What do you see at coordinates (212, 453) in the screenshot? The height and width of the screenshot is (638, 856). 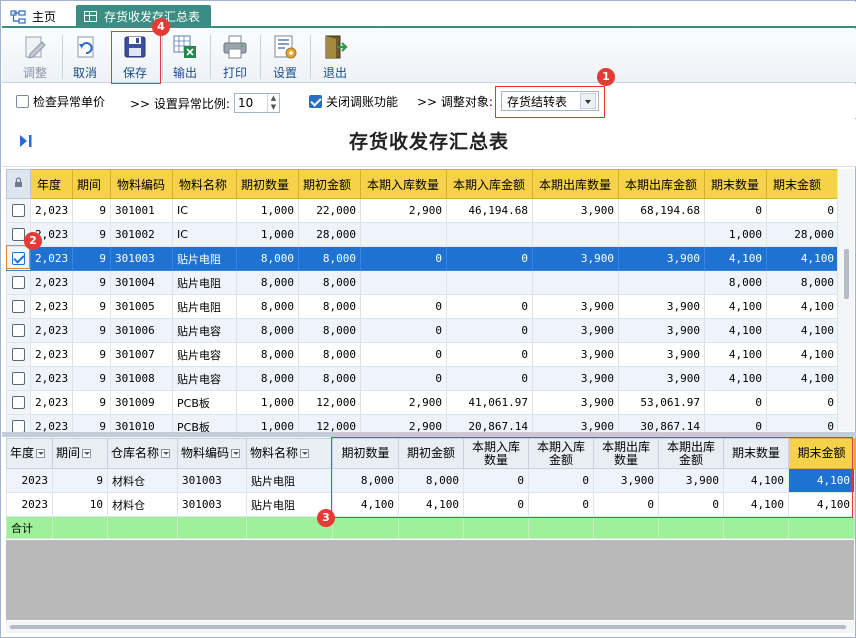 I see `detail-col-item-code: 物料编码` at bounding box center [212, 453].